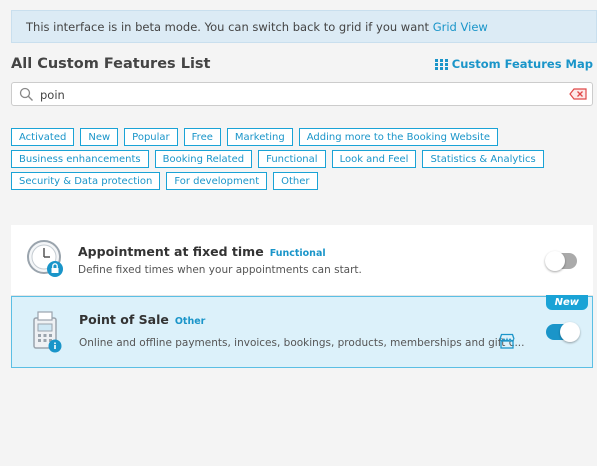 The image size is (597, 466). Describe the element at coordinates (203, 159) in the screenshot. I see `tag-booking-related: Booking Related` at that location.